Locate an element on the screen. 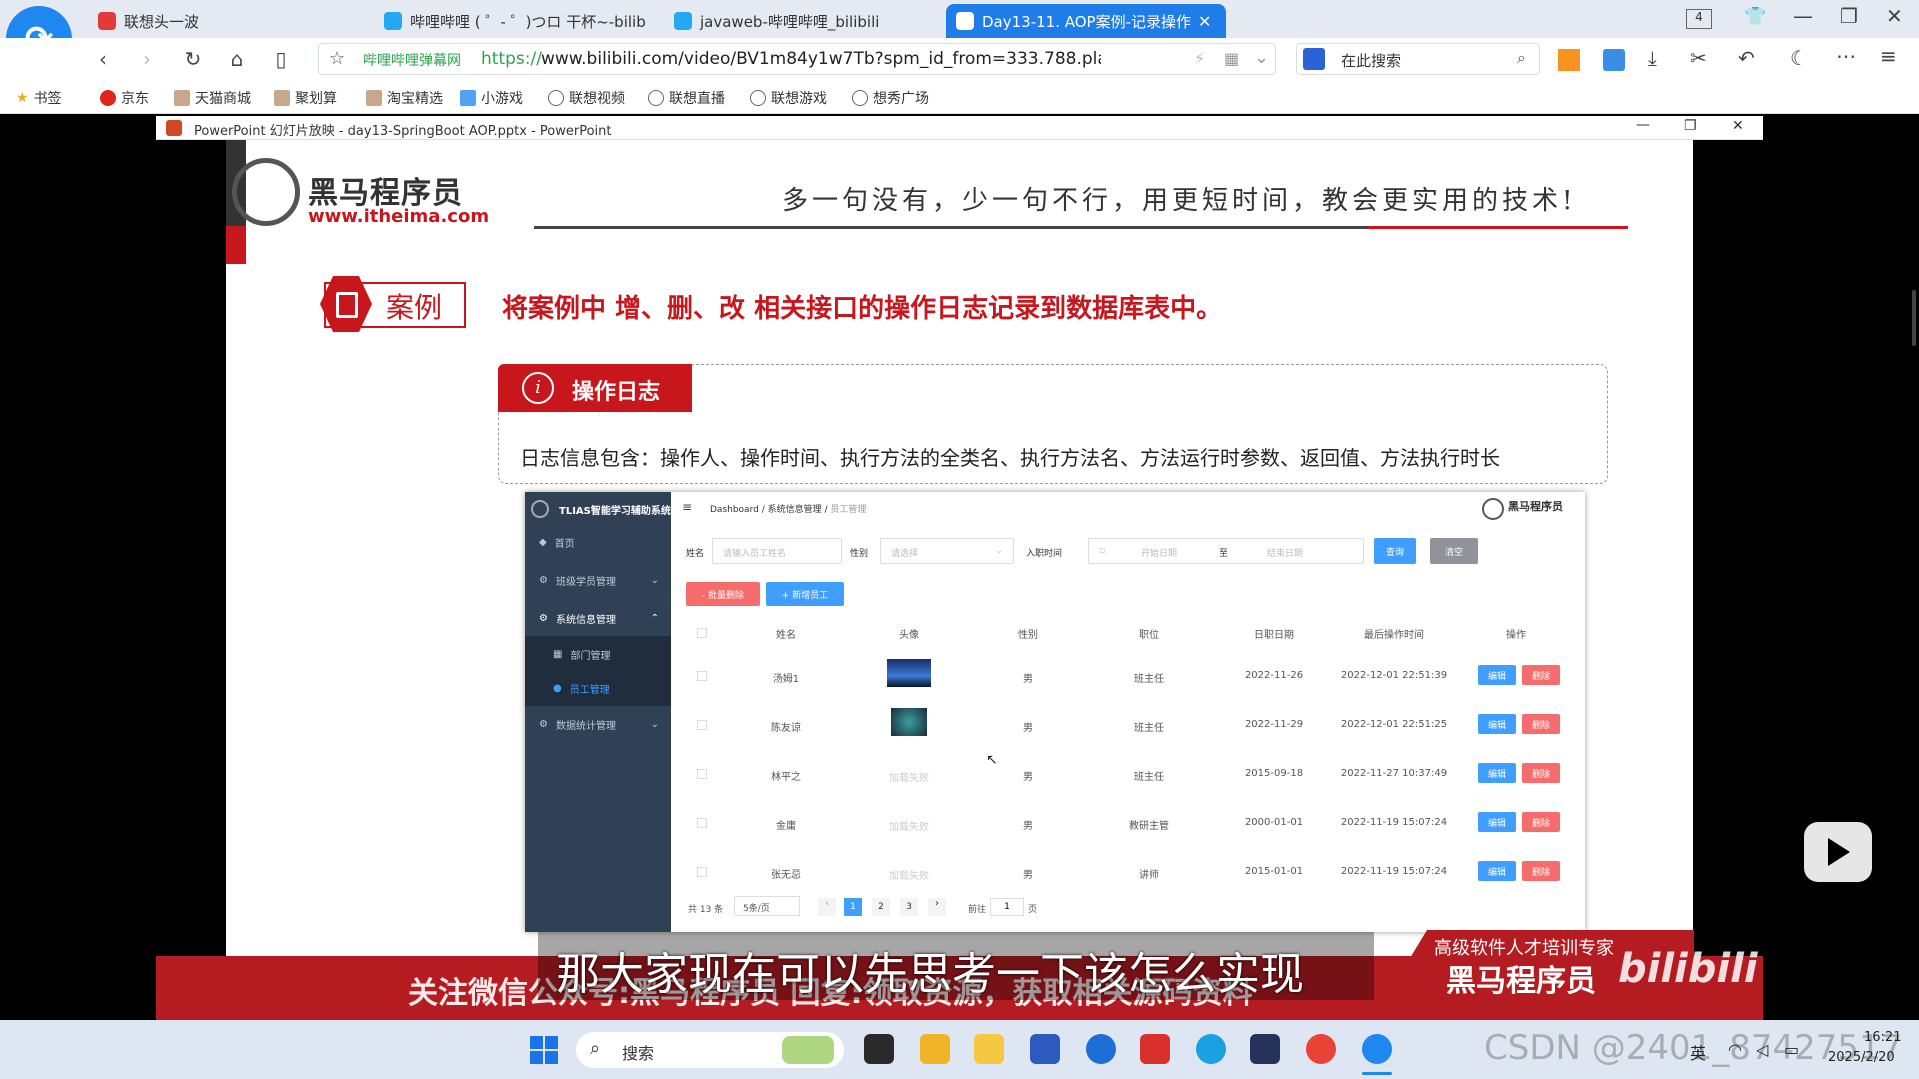 The image size is (1919, 1079). extension-icon is located at coordinates (1569, 60).